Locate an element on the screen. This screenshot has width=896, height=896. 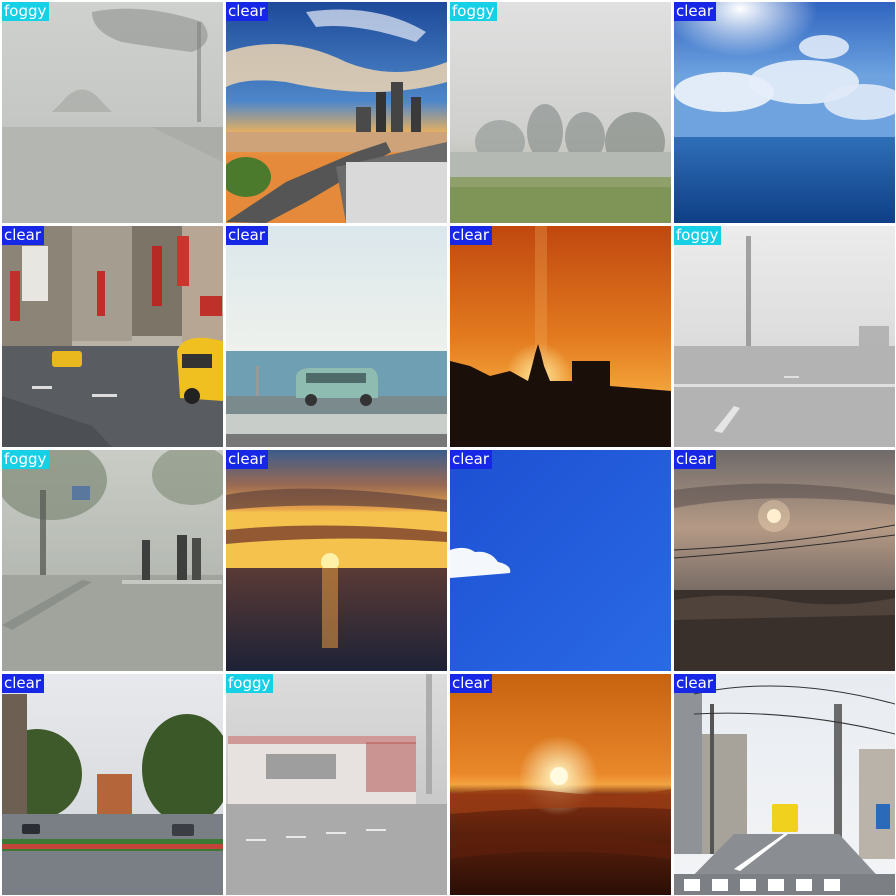
photo-boulevard-trees is located at coordinates (112, 784).